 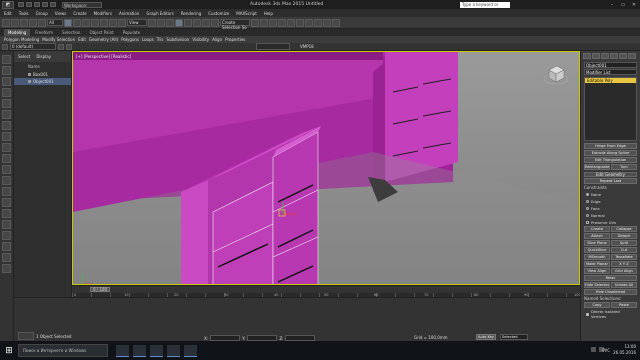 What do you see at coordinates (624, 350) in the screenshot?
I see `clock: 13:00 26.05.2016` at bounding box center [624, 350].